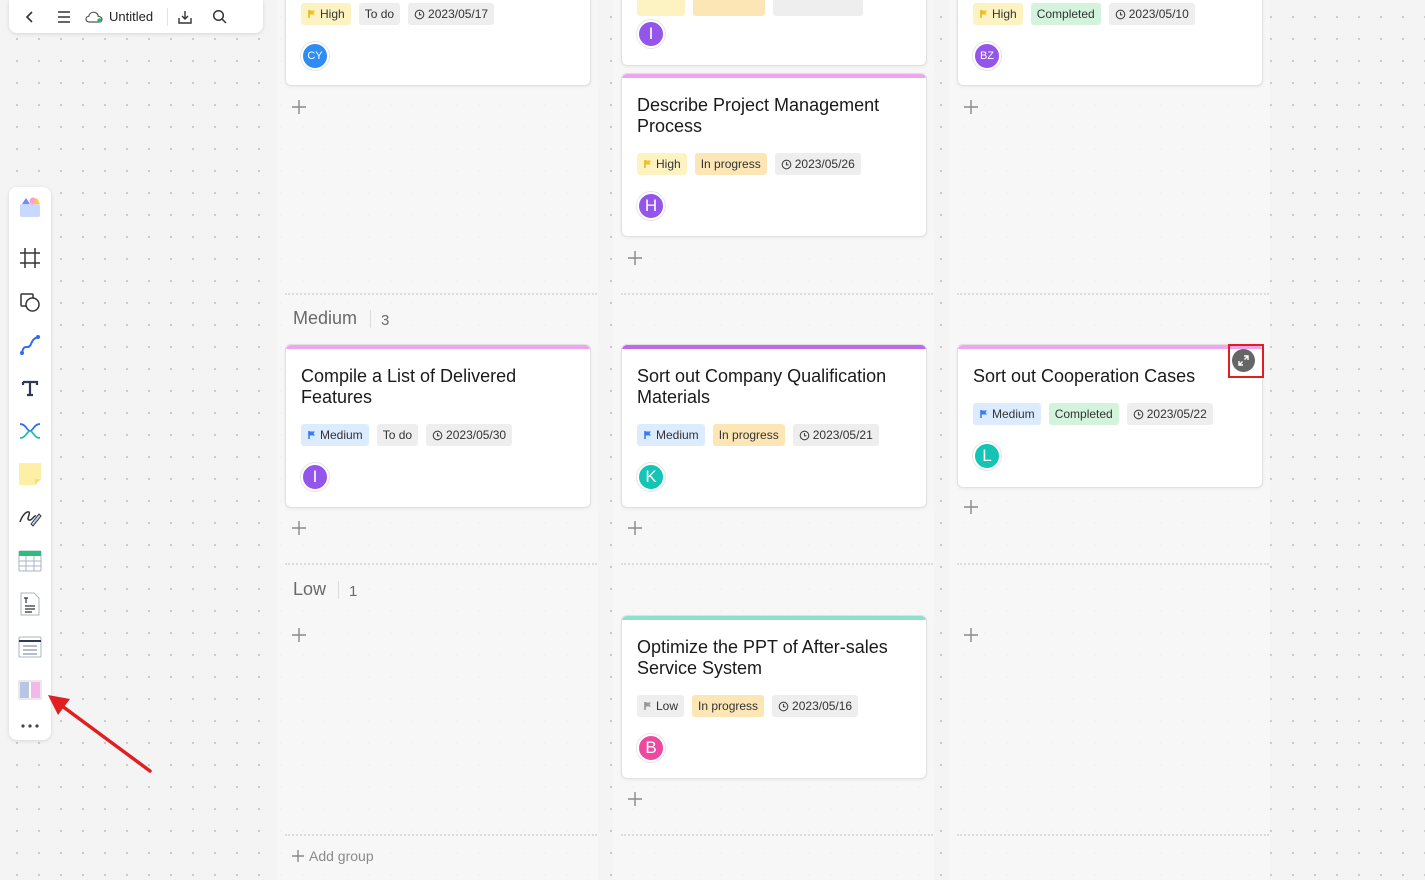  Describe the element at coordinates (341, 856) in the screenshot. I see `add-group-label: Add group` at that location.